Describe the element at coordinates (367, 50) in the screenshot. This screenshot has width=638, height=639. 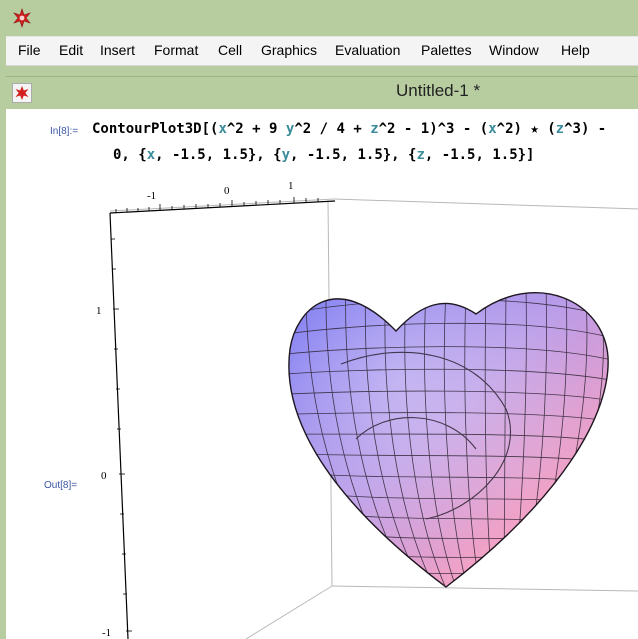
I see `menu-evaluation: Evaluation` at that location.